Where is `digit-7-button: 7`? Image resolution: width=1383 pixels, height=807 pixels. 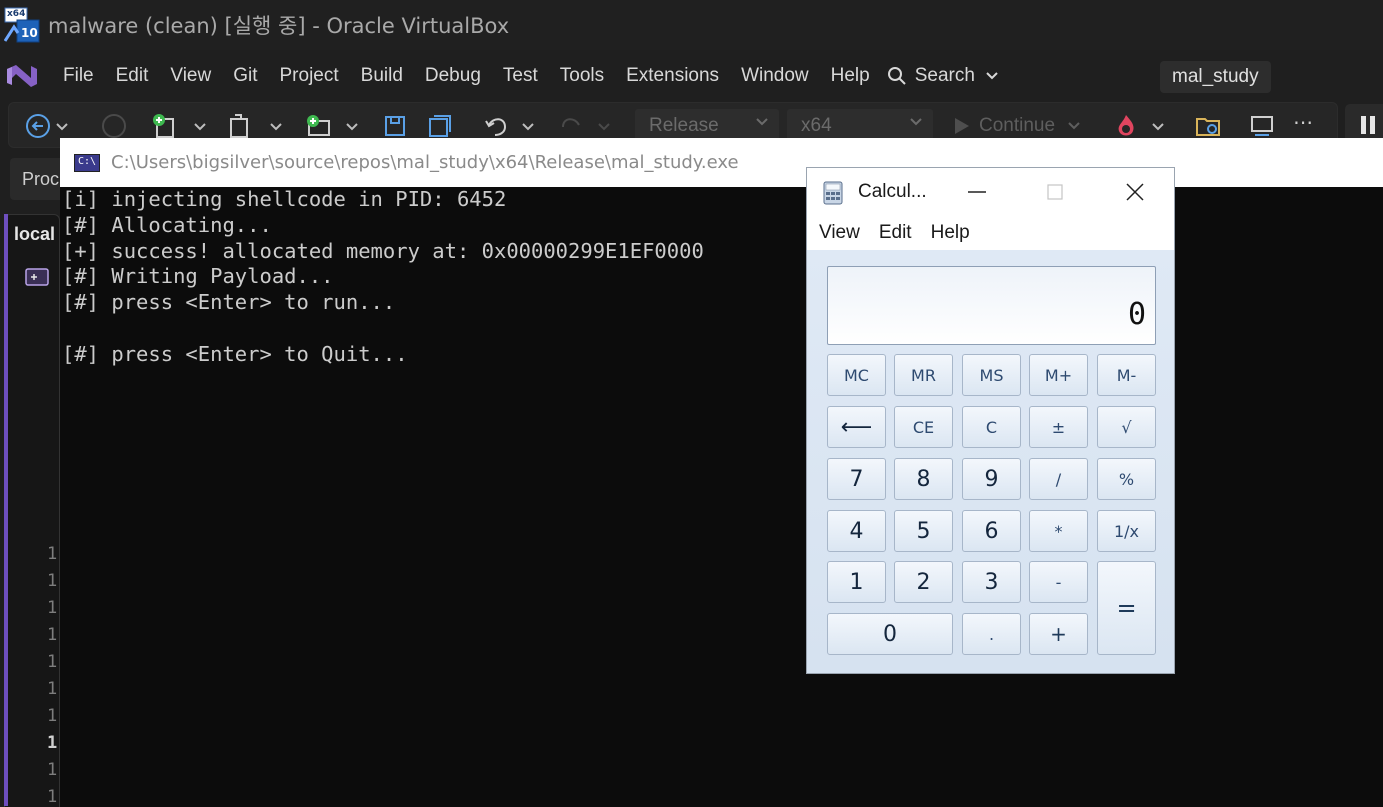
digit-7-button: 7 is located at coordinates (856, 479).